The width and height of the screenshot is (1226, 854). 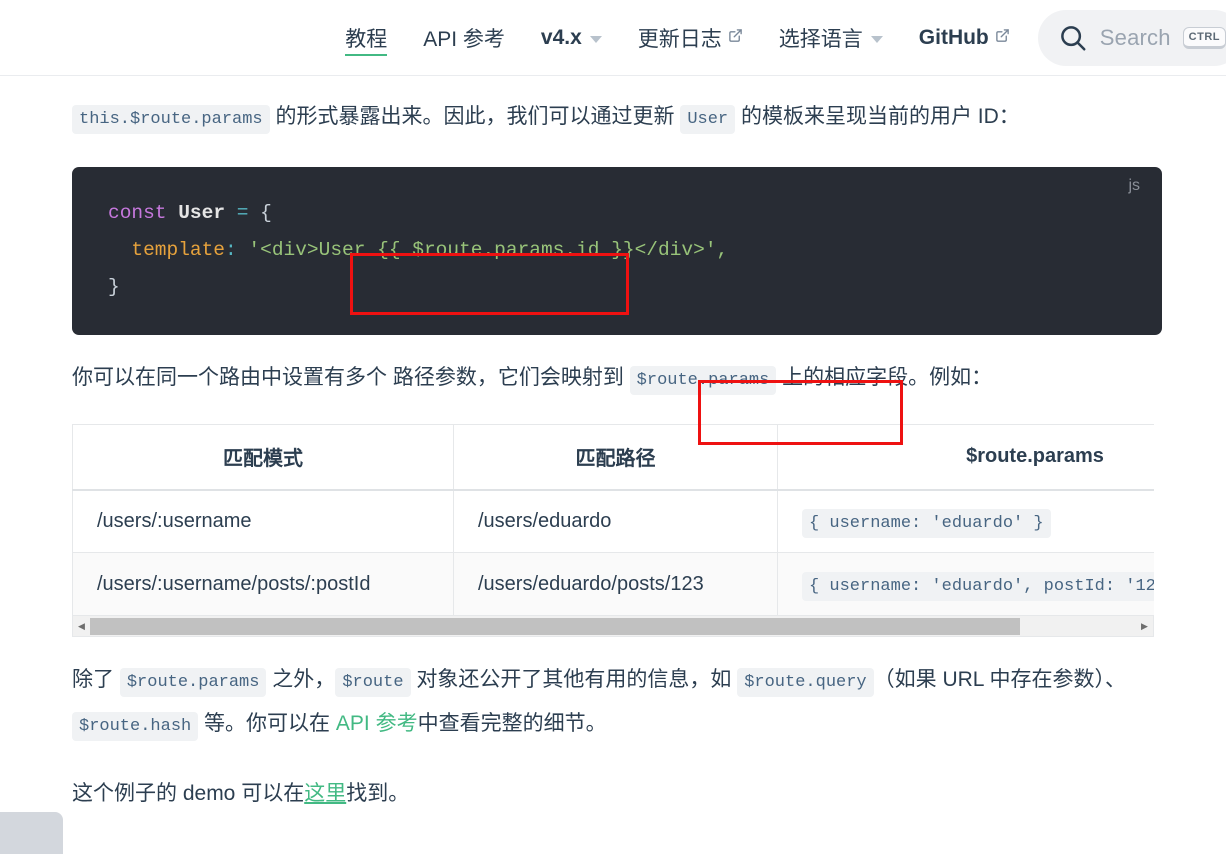 I want to click on code-token-user: User, so click(x=202, y=213).